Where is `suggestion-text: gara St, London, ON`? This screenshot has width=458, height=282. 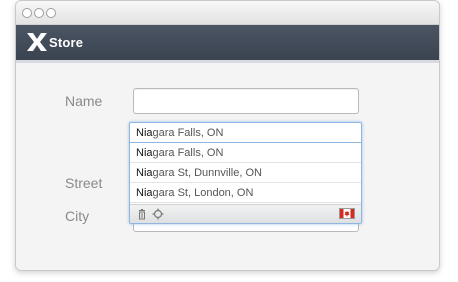 suggestion-text: gara St, London, ON is located at coordinates (203, 193).